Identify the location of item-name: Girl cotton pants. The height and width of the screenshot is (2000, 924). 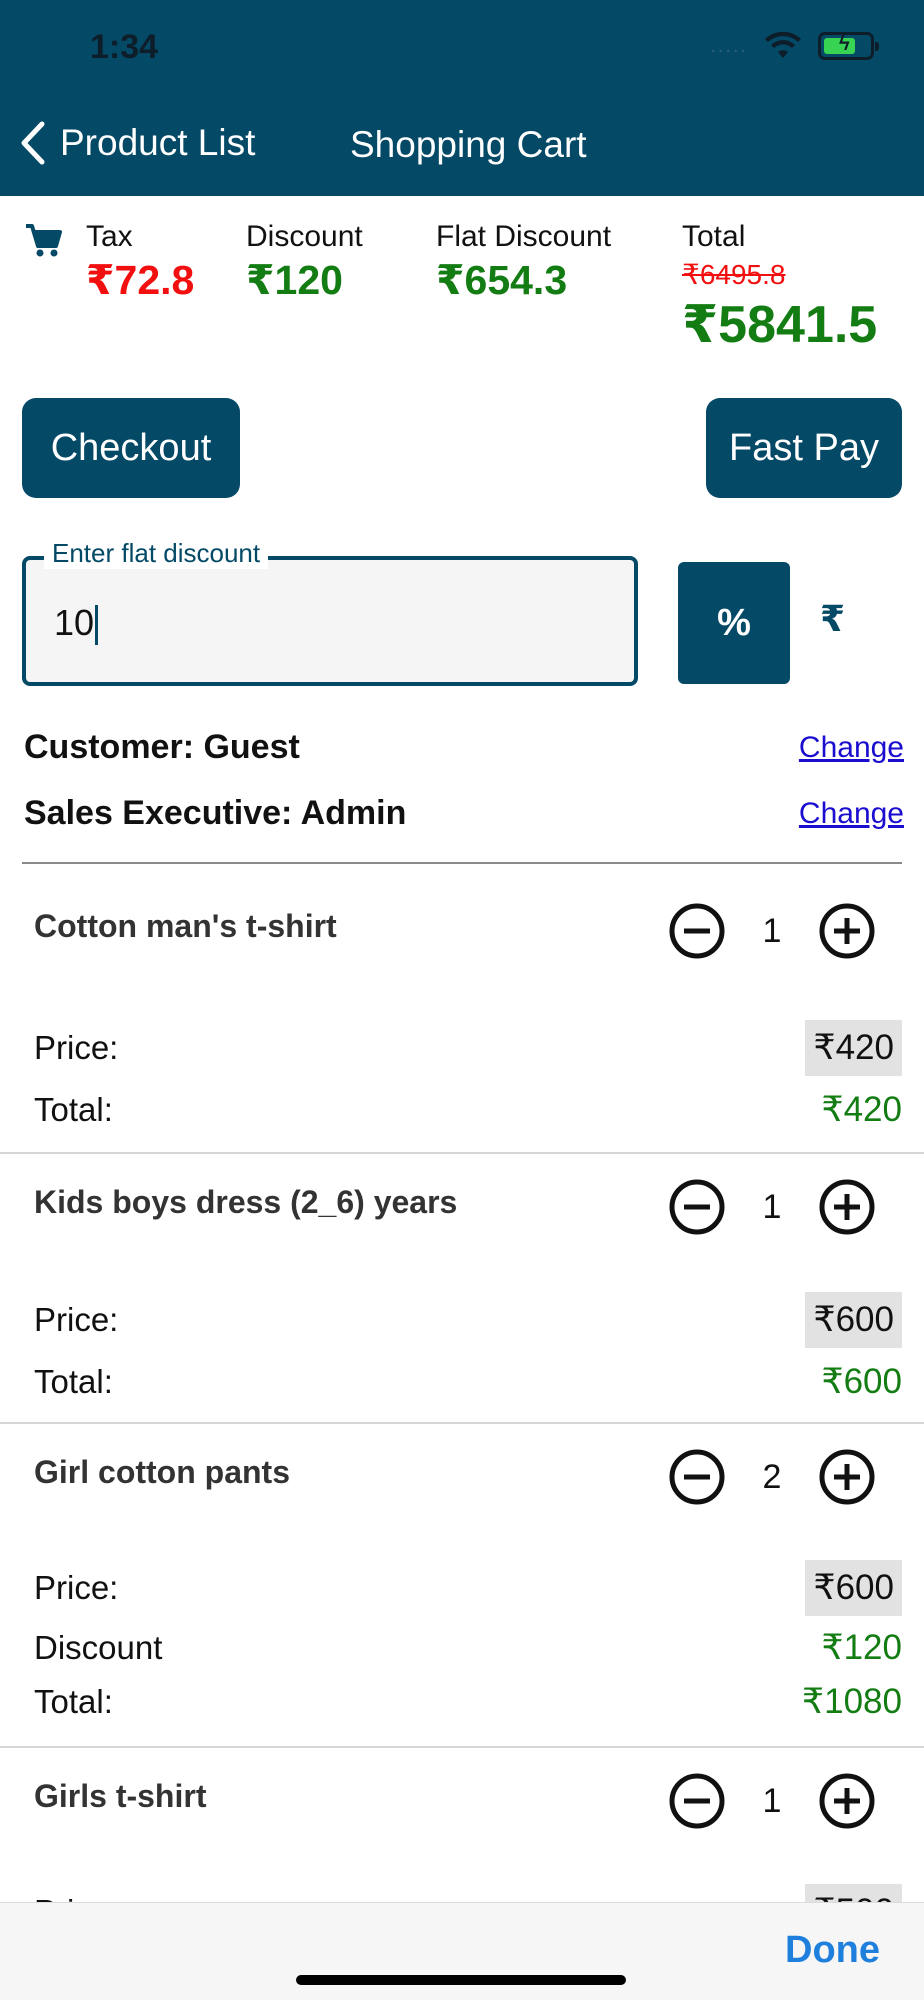
(162, 1472).